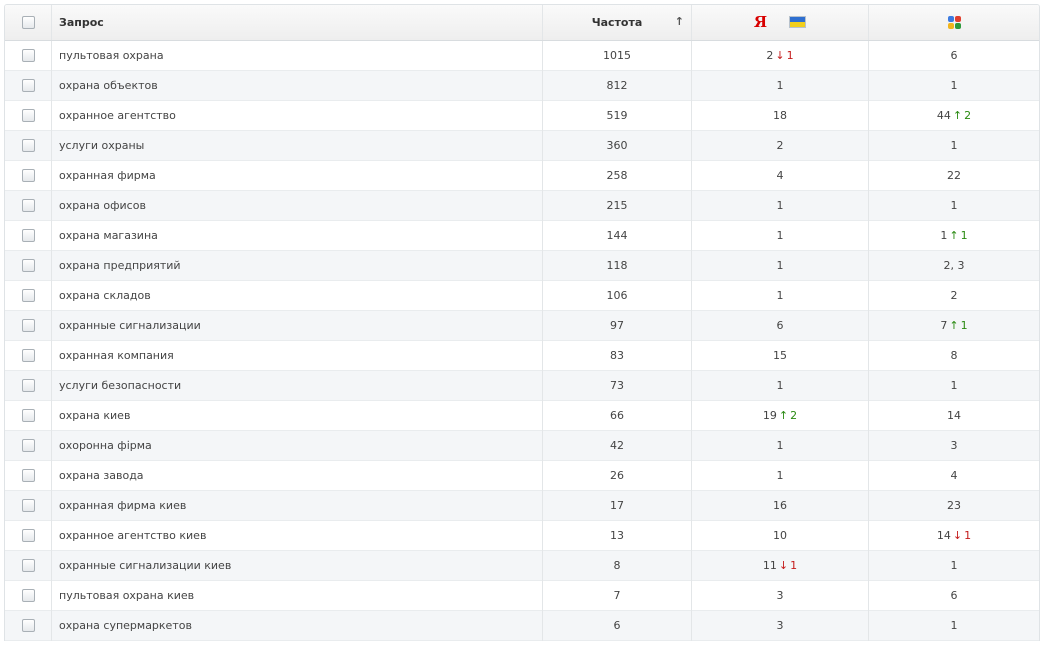  Describe the element at coordinates (780, 115) in the screenshot. I see `position-value: 18` at that location.